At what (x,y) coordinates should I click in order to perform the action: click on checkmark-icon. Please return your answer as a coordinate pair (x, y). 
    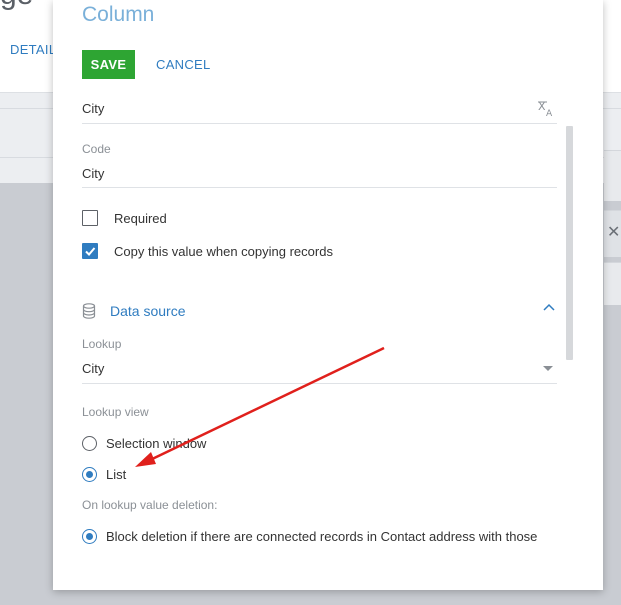
    Looking at the image, I should click on (90, 251).